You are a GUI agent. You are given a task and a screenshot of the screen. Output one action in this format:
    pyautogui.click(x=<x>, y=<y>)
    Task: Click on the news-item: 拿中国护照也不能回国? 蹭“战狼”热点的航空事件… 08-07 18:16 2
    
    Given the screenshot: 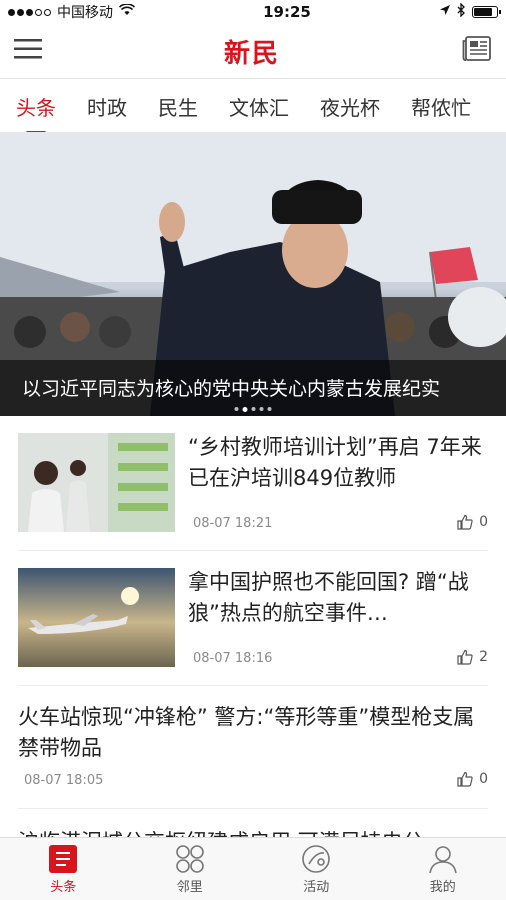 What is the action you would take?
    pyautogui.click(x=253, y=618)
    